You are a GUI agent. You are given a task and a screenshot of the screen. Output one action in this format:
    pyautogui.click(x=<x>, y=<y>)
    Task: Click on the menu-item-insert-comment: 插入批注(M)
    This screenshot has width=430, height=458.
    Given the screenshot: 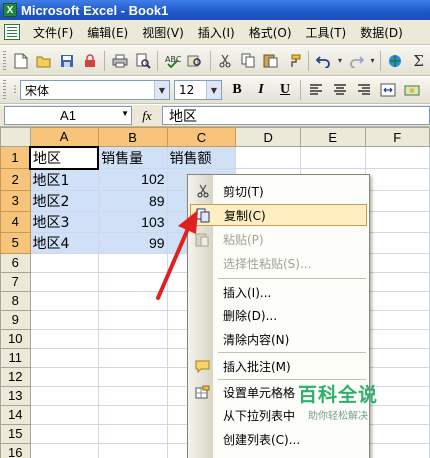 What is the action you would take?
    pyautogui.click(x=278, y=366)
    